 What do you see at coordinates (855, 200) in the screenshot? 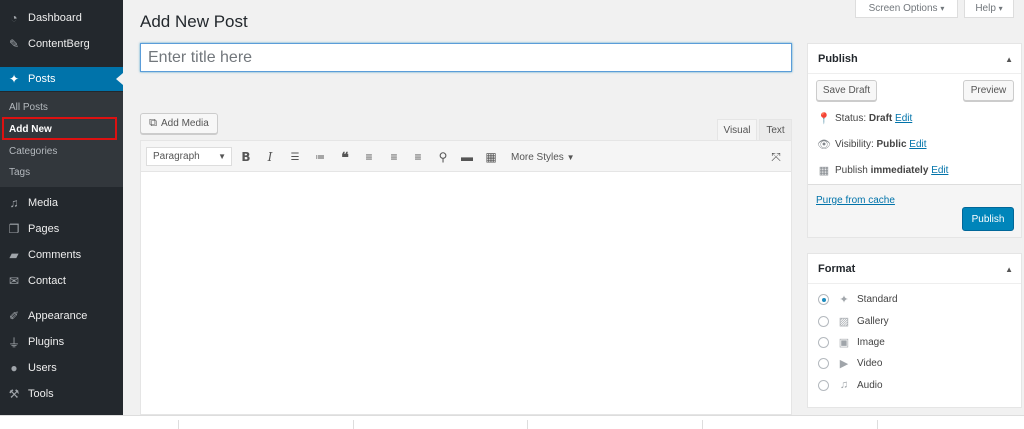
I see `purge-cache-link: Purge from cache` at bounding box center [855, 200].